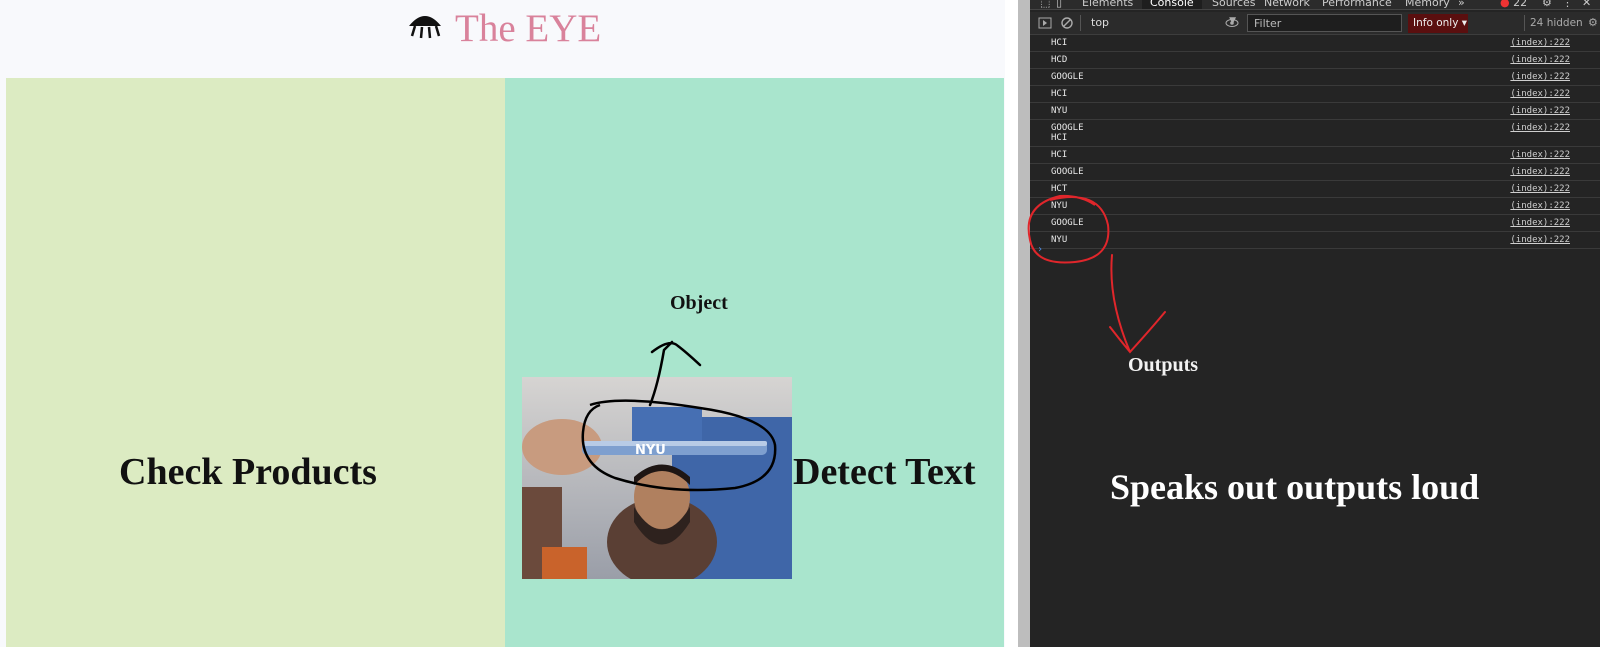 The height and width of the screenshot is (647, 1600). I want to click on more-options-icon: ⋮, so click(1567, 4).